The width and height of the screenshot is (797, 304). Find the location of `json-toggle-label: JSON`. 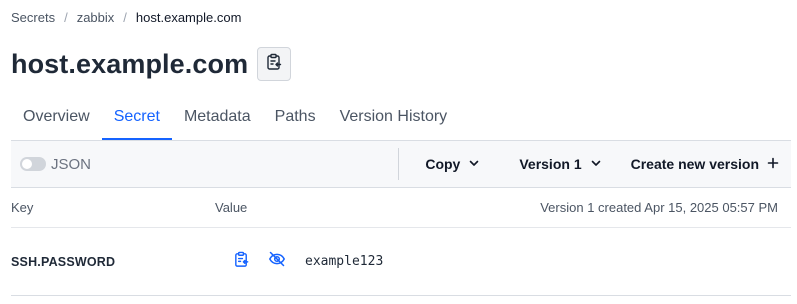

json-toggle-label: JSON is located at coordinates (71, 164).